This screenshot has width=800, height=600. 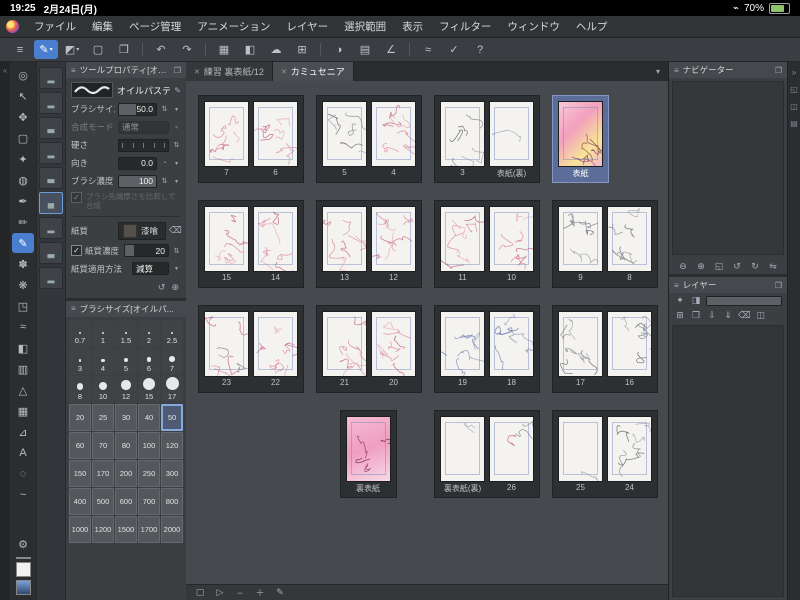 What do you see at coordinates (164, 163) in the screenshot?
I see `direction-dial-icon: ◔` at bounding box center [164, 163].